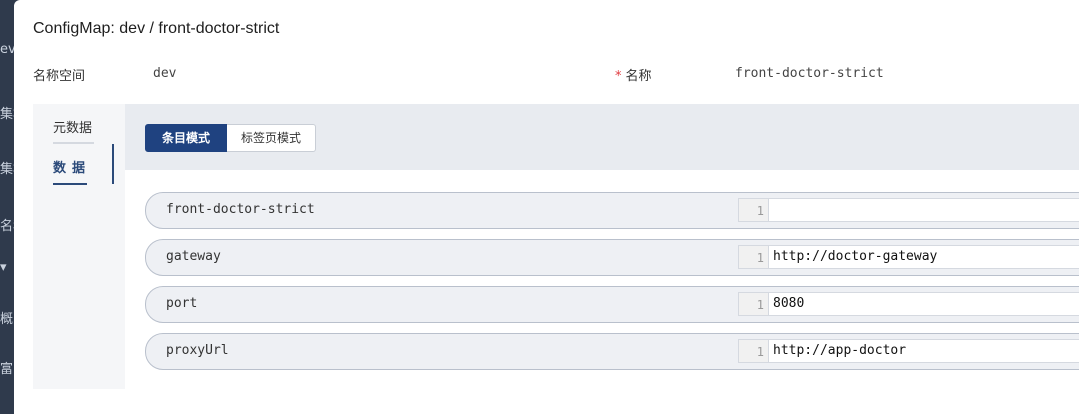 This screenshot has width=1079, height=414. What do you see at coordinates (612, 210) in the screenshot?
I see `entry-row: front-doctor-strict 1` at bounding box center [612, 210].